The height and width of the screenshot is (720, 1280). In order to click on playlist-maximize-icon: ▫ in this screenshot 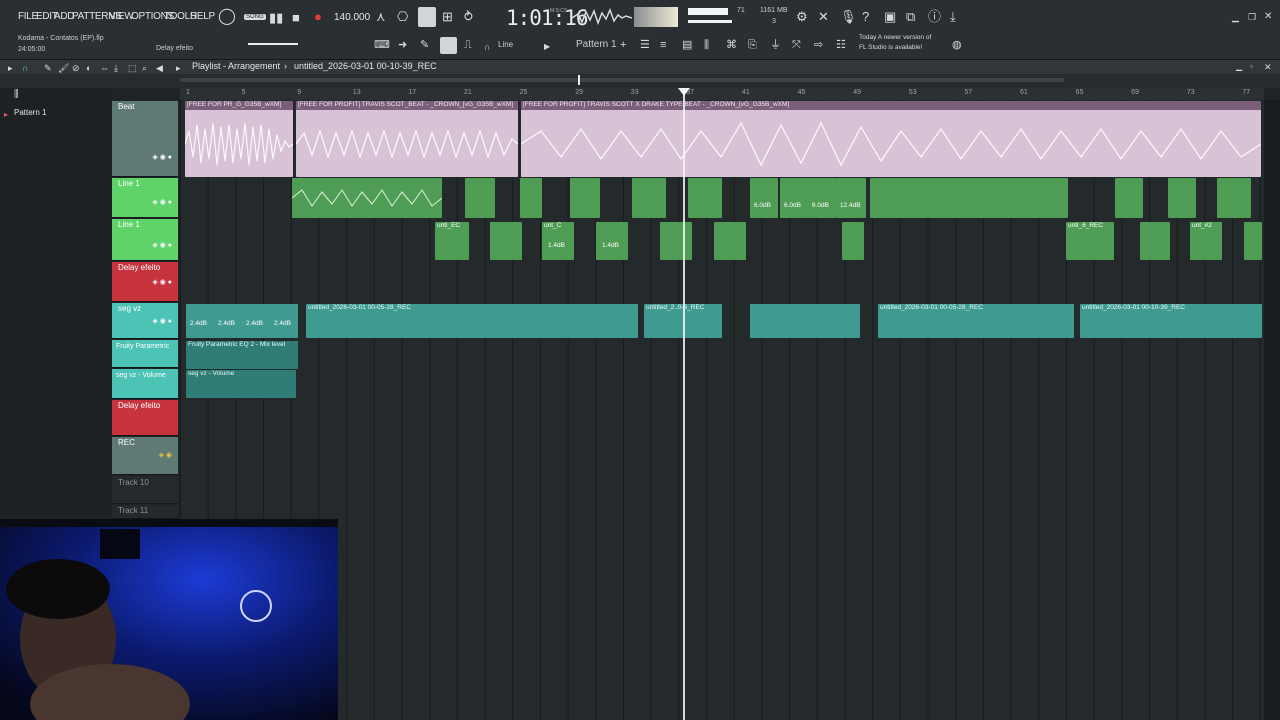, I will do `click(1251, 67)`.